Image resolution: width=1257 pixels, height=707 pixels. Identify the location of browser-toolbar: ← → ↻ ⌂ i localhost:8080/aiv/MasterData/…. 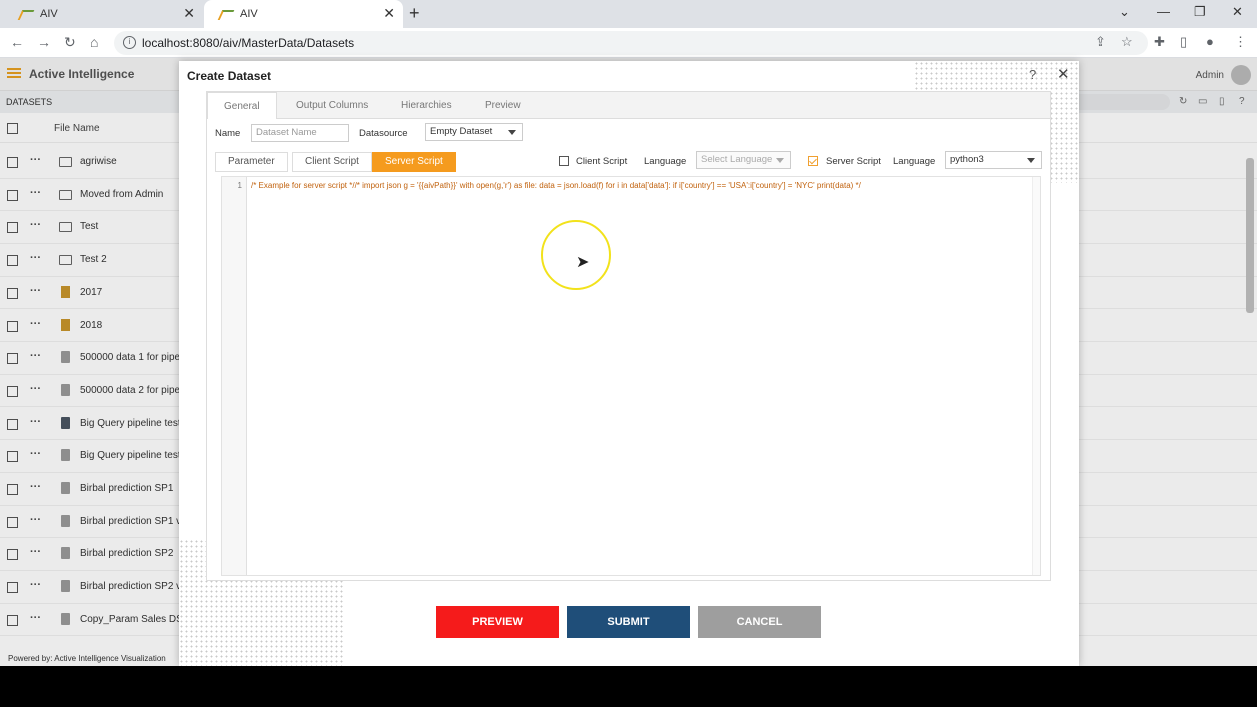
(628, 43).